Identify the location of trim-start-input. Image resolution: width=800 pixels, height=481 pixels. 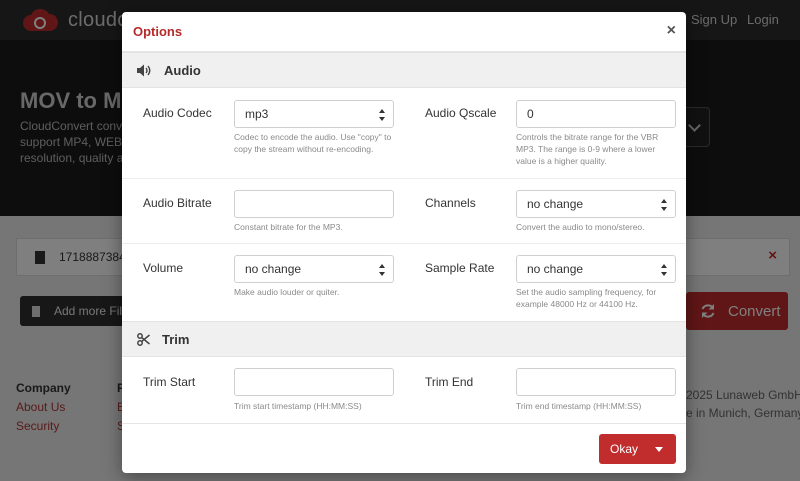
(314, 382).